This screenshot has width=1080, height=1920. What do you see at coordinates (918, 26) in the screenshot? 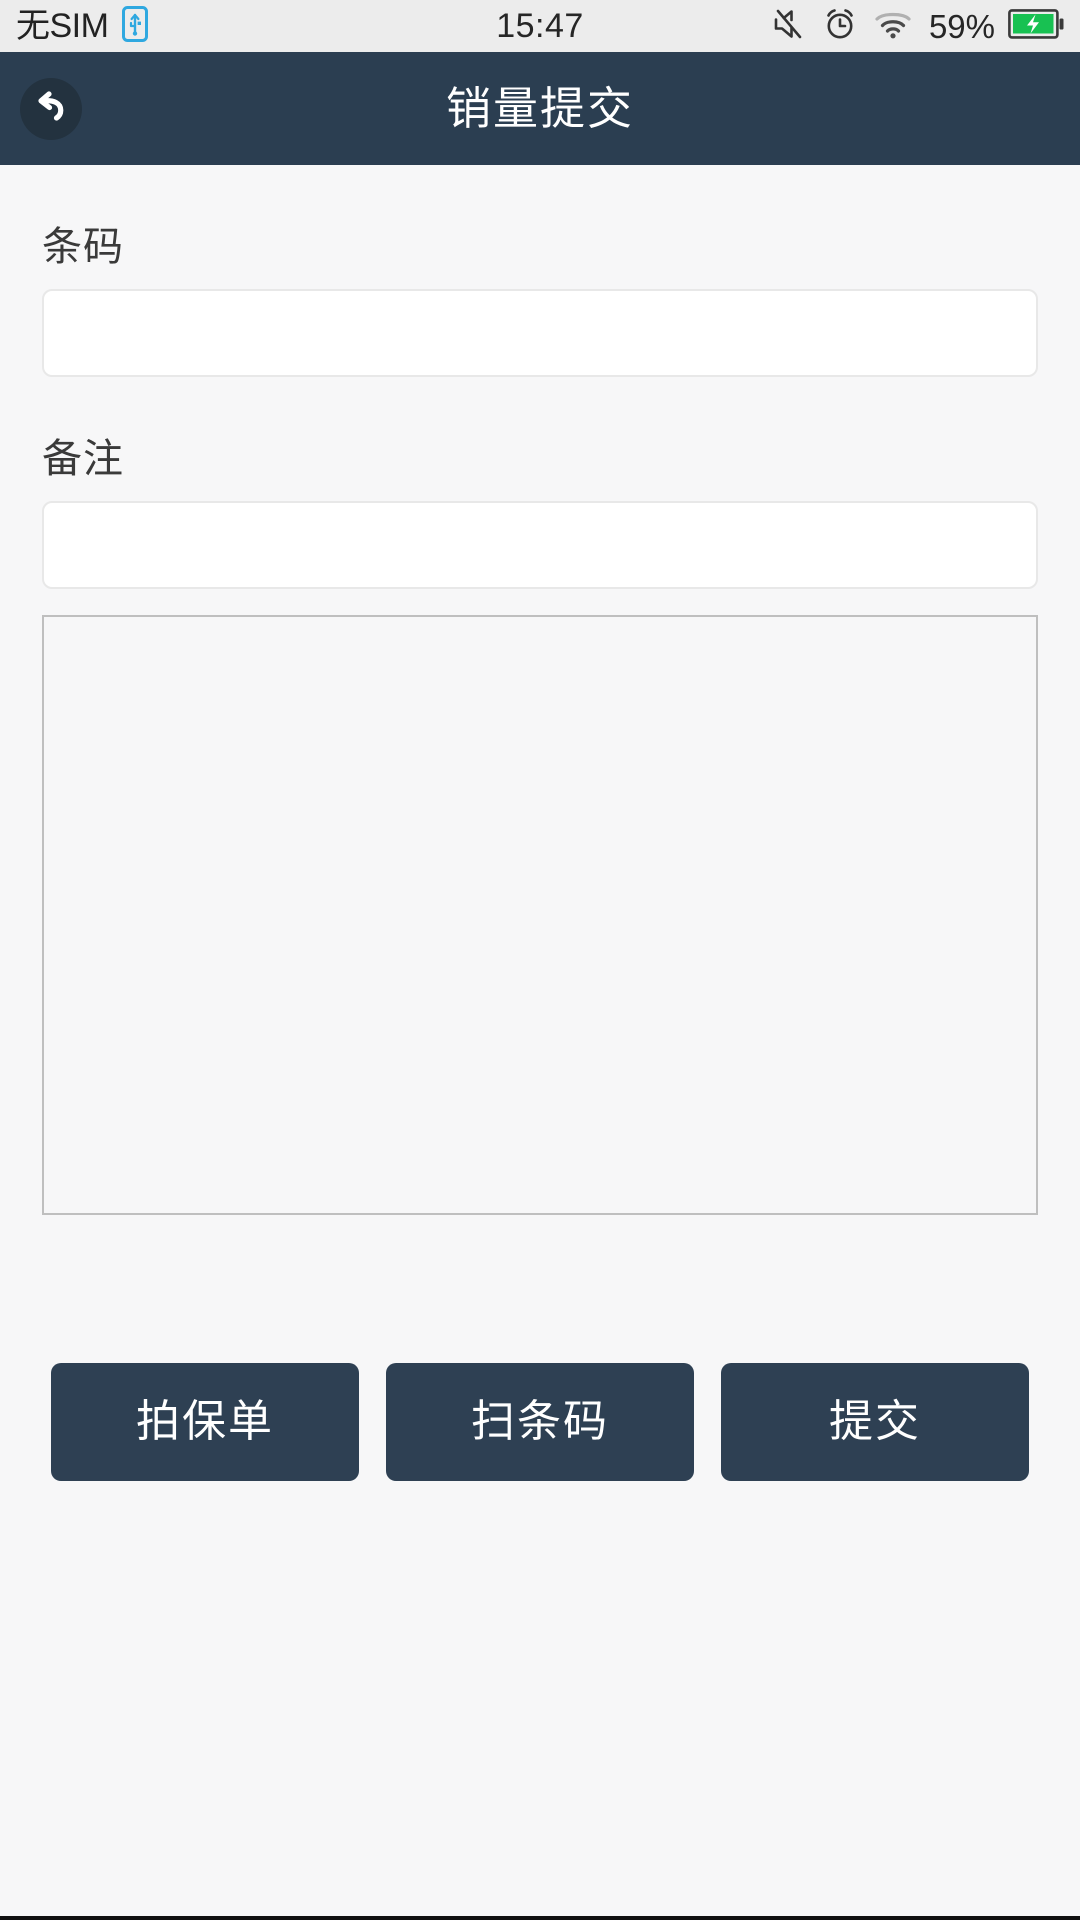
I see `status-bar-right: 59%` at bounding box center [918, 26].